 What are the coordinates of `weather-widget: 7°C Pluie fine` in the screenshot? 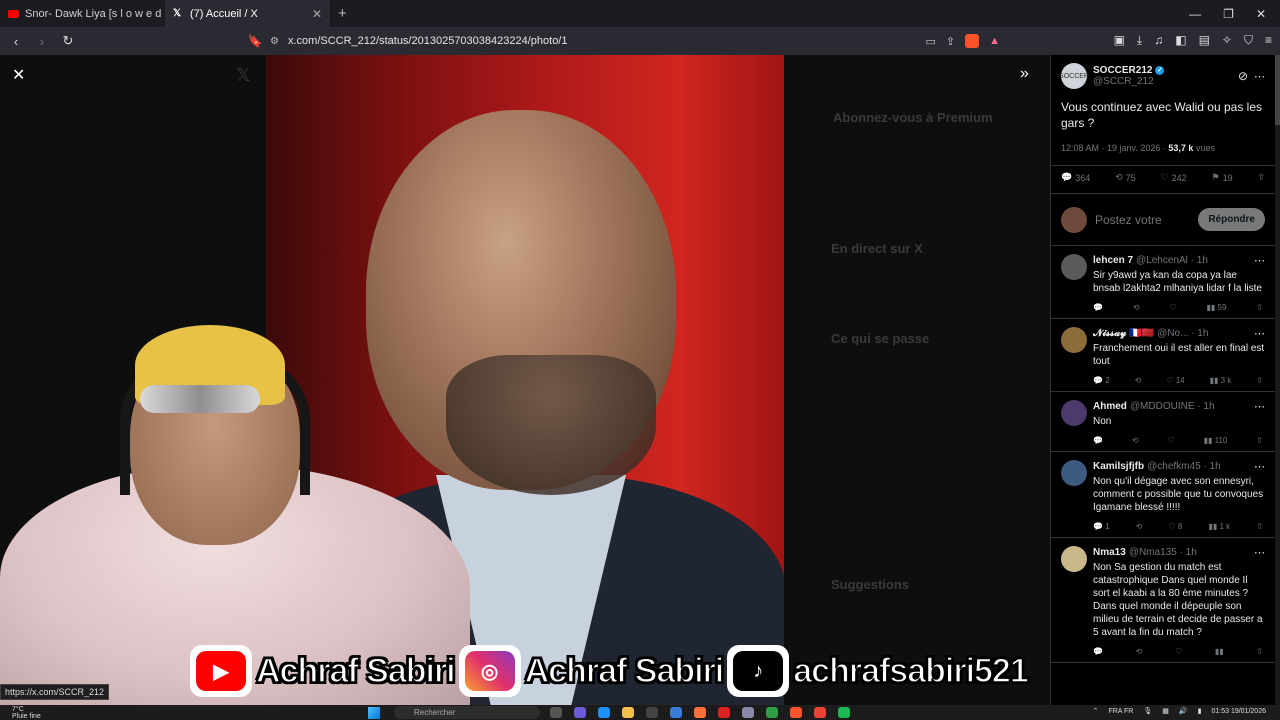 It's located at (60, 713).